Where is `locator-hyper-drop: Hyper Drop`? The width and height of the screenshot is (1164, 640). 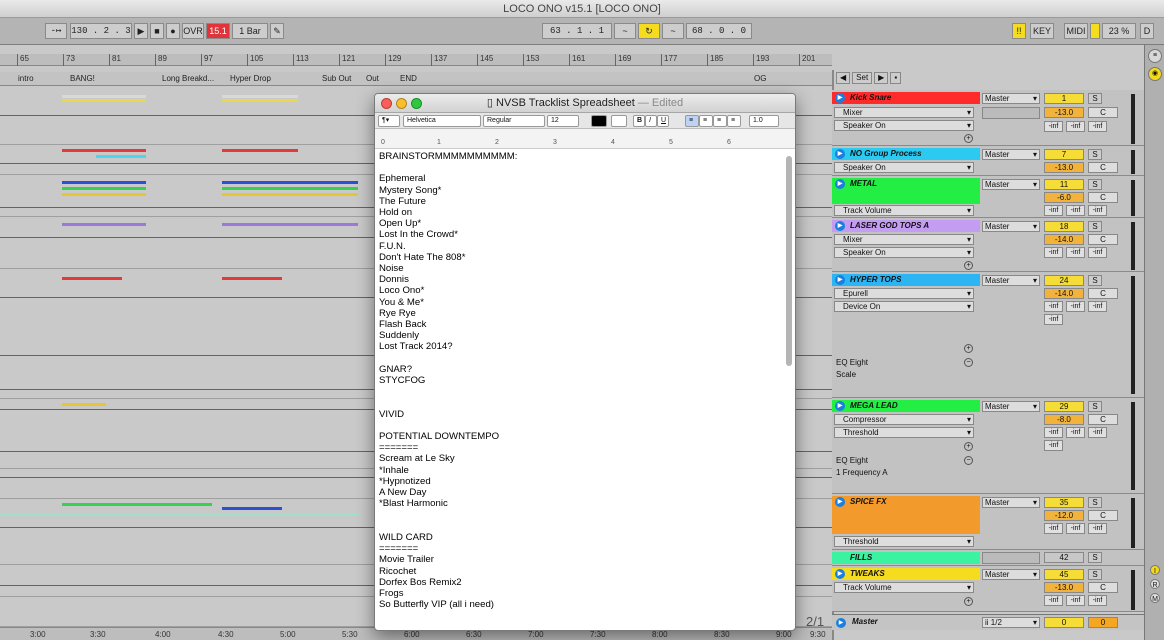
locator-hyper-drop: Hyper Drop is located at coordinates (250, 78).